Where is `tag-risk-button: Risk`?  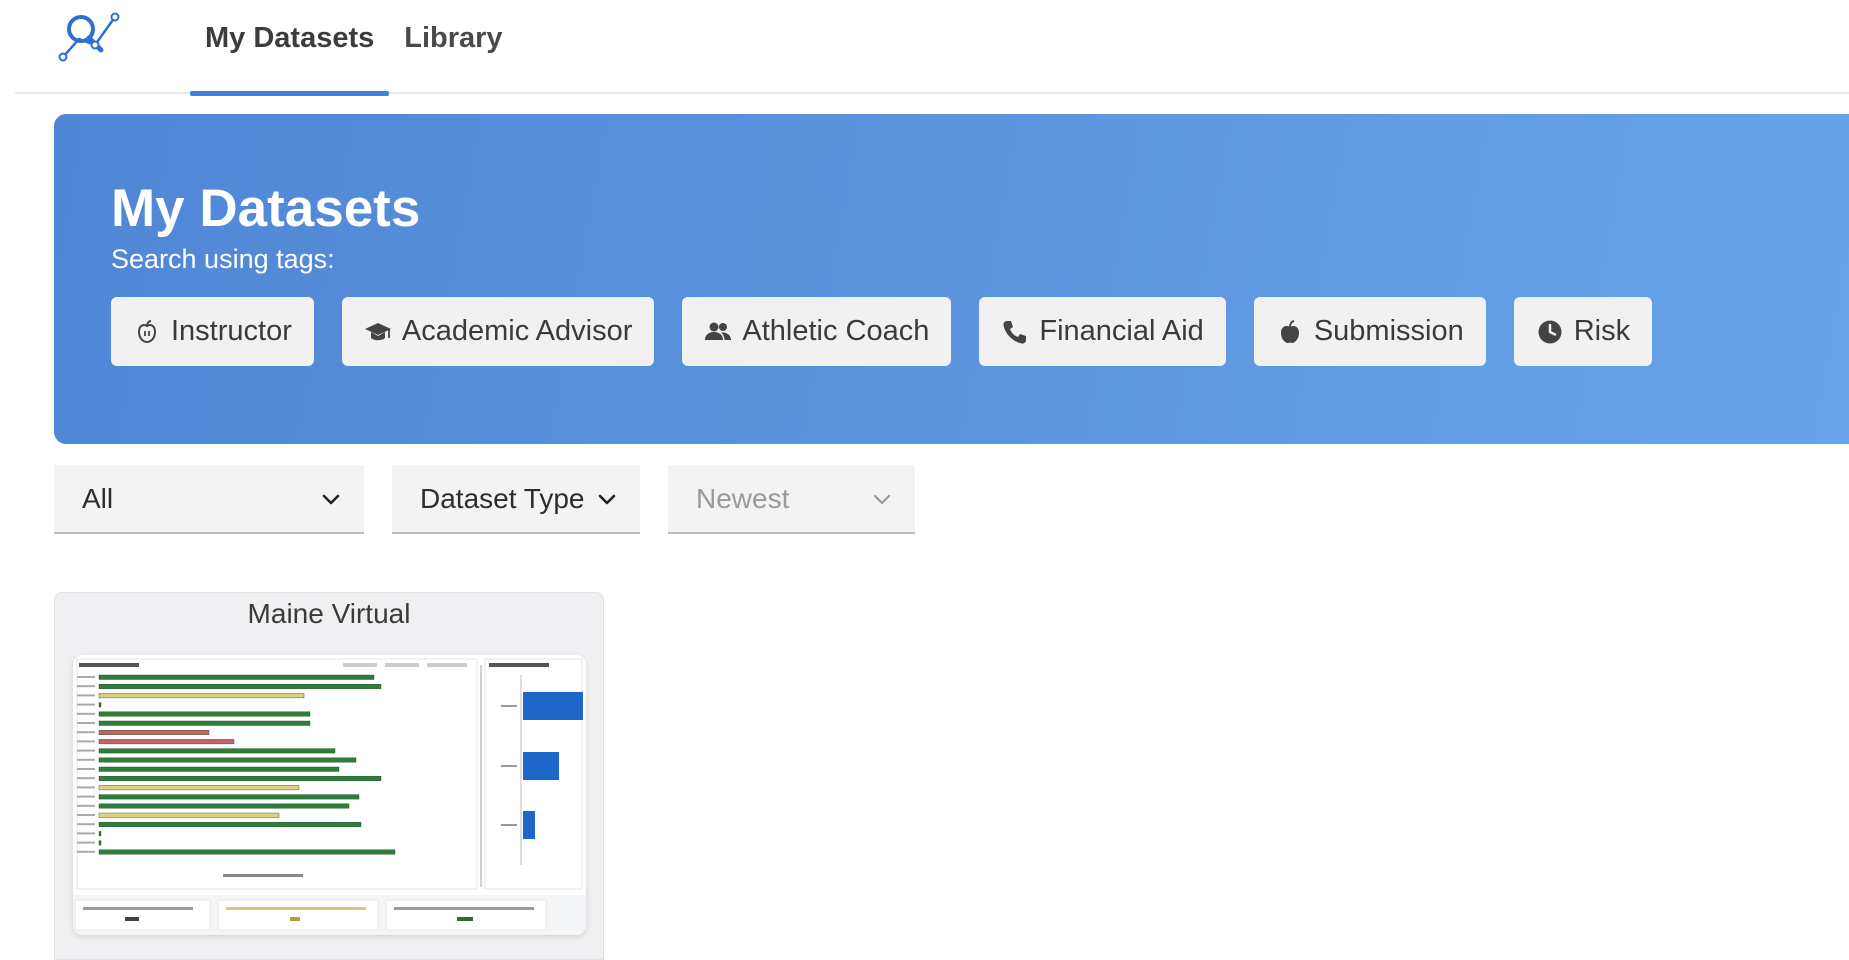
tag-risk-button: Risk is located at coordinates (1583, 331).